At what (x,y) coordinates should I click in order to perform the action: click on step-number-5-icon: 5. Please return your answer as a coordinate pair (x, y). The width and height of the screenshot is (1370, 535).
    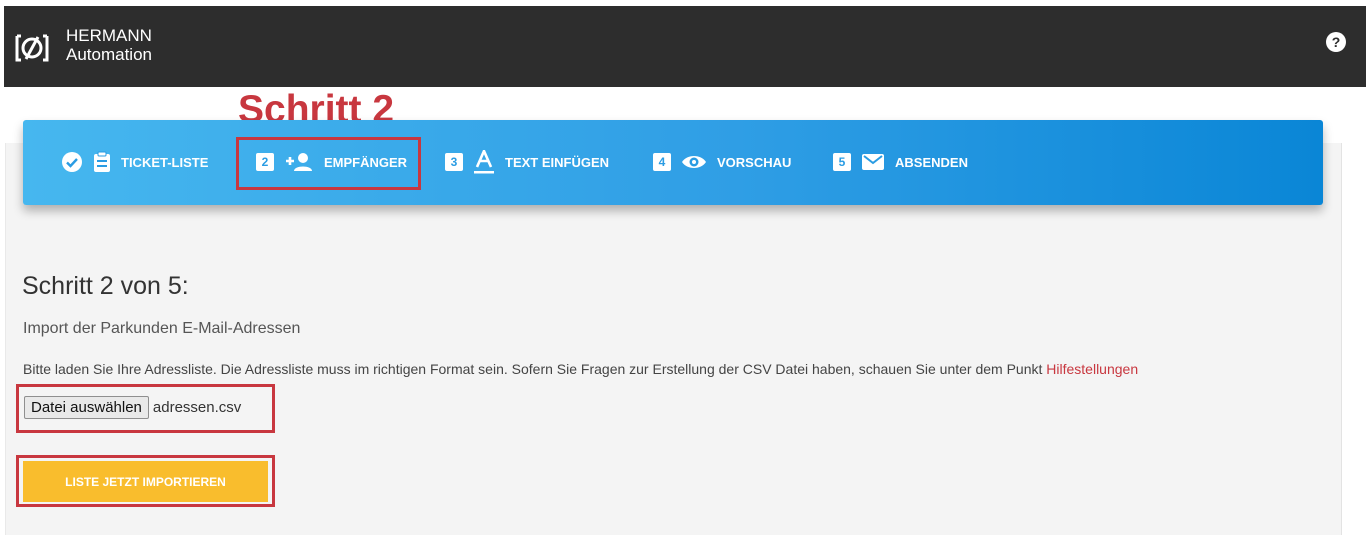
    Looking at the image, I should click on (842, 162).